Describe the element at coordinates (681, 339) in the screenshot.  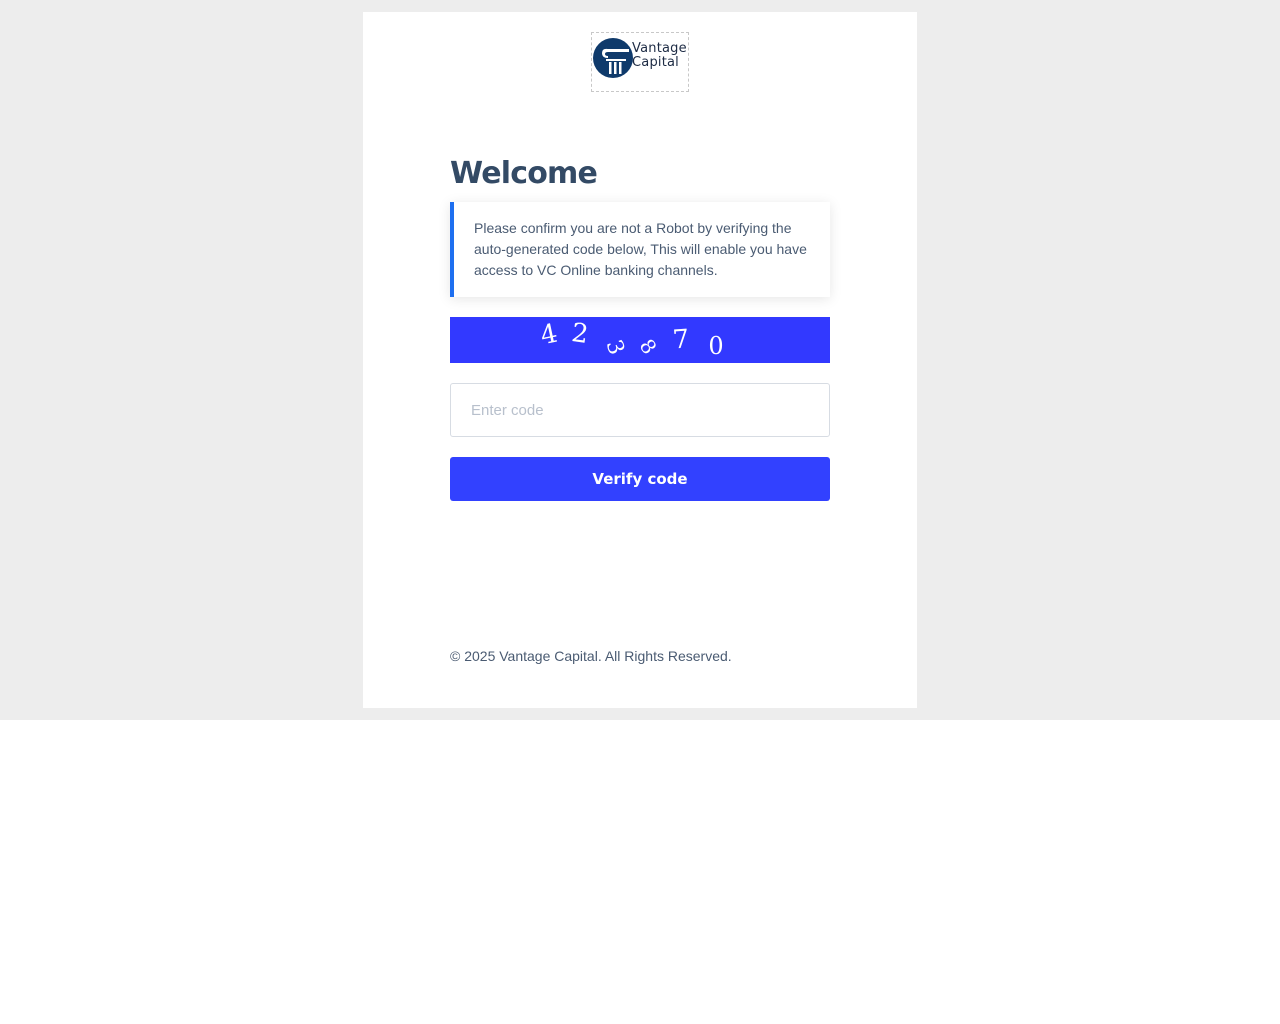
I see `captcha-char: 7` at that location.